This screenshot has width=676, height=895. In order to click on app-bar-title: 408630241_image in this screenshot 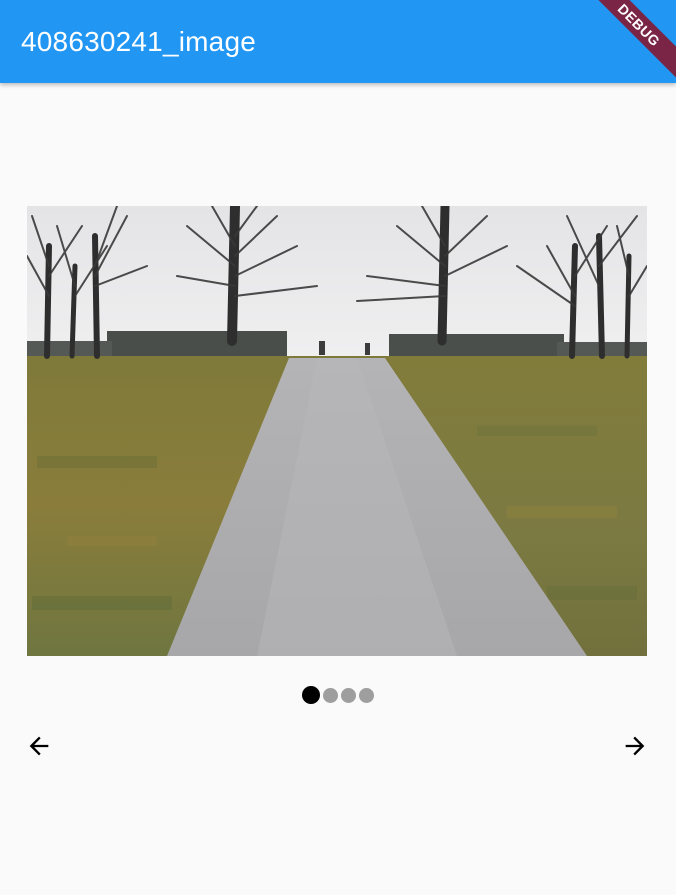, I will do `click(138, 41)`.